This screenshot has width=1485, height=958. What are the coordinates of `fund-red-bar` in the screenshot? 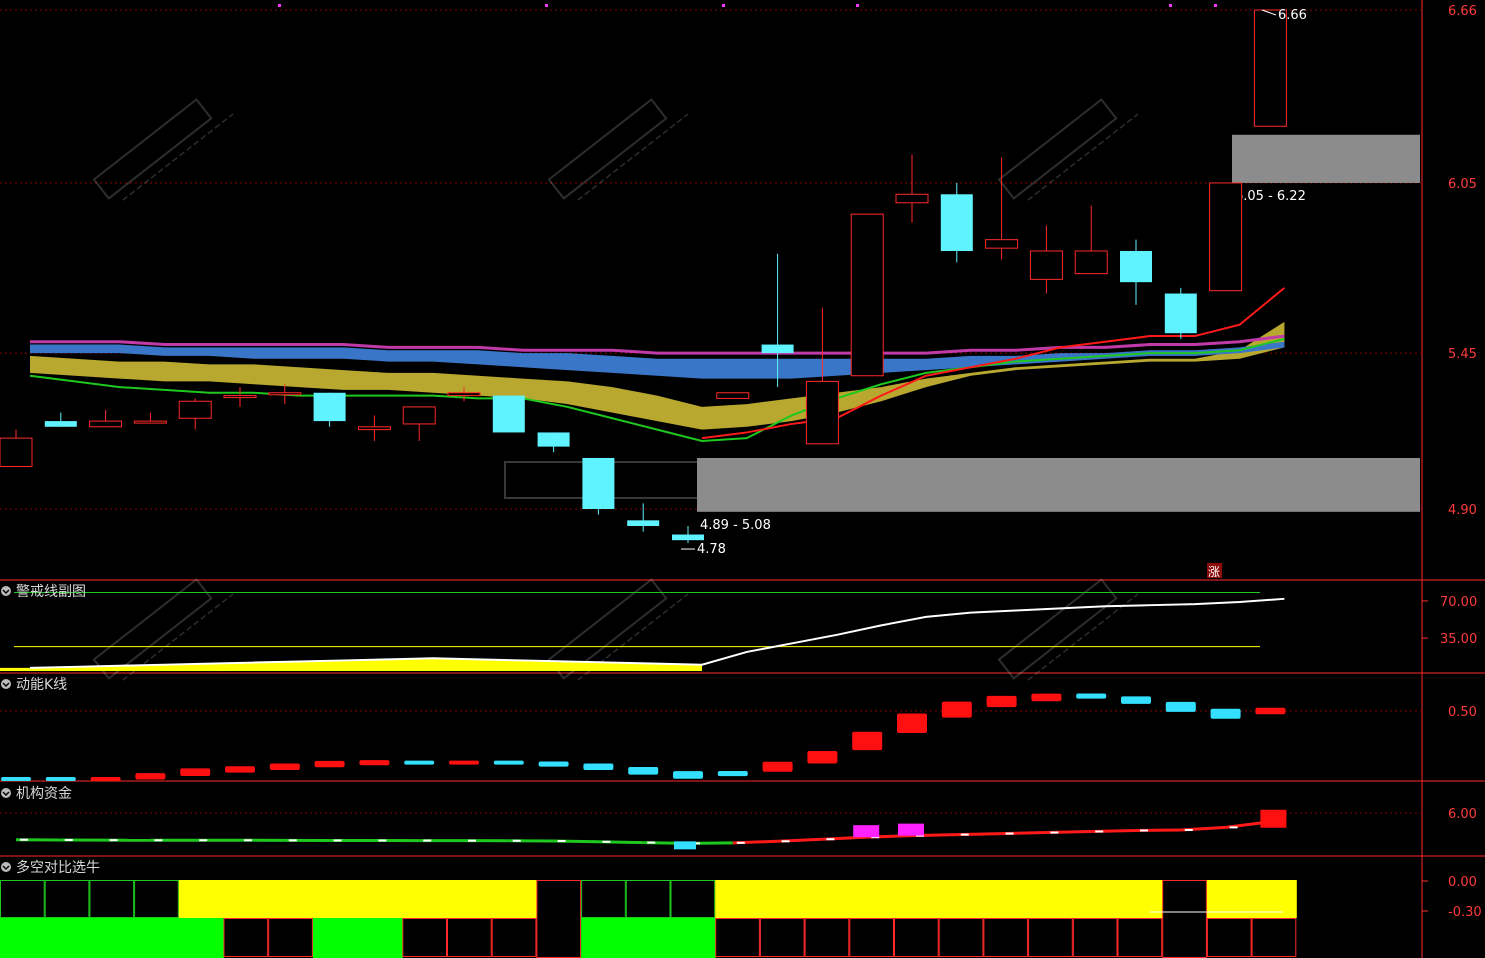 It's located at (1273, 818).